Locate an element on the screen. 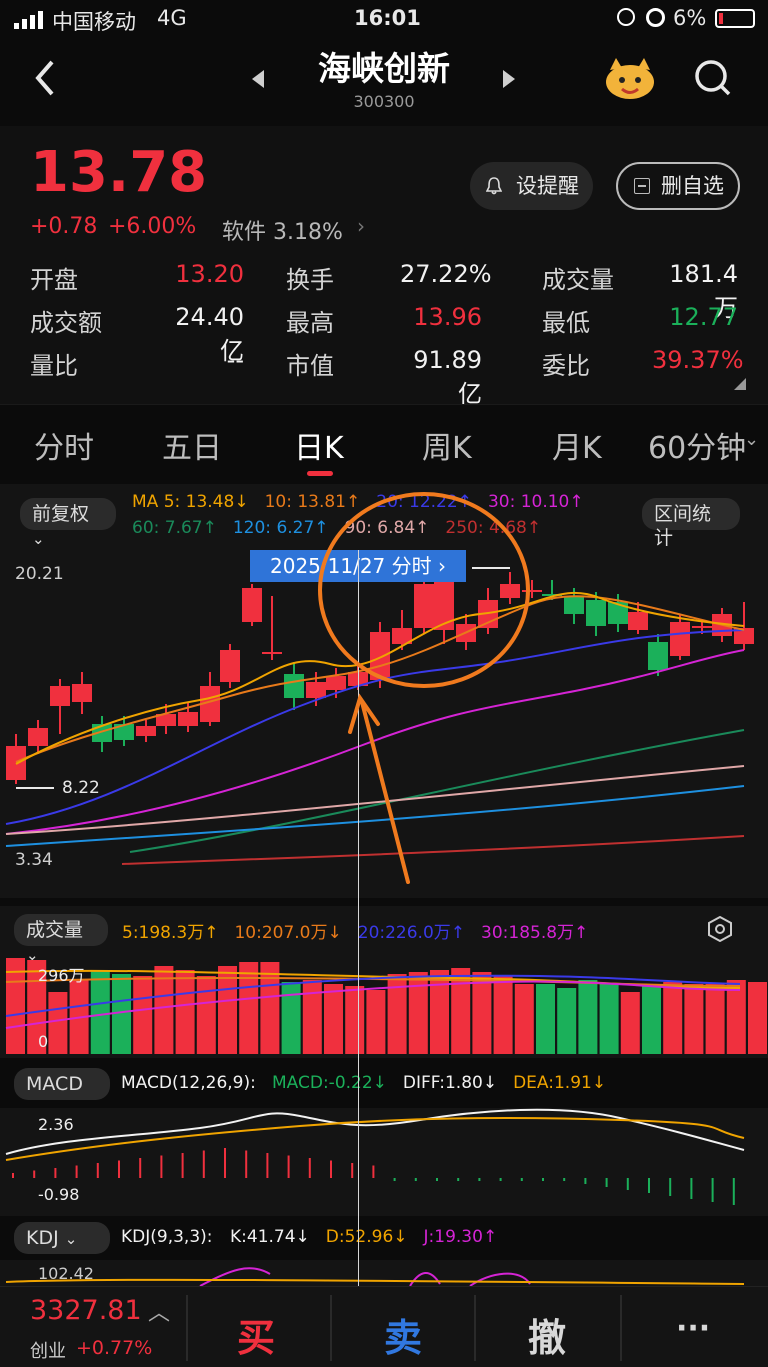  next-arrow-icon is located at coordinates (509, 79).